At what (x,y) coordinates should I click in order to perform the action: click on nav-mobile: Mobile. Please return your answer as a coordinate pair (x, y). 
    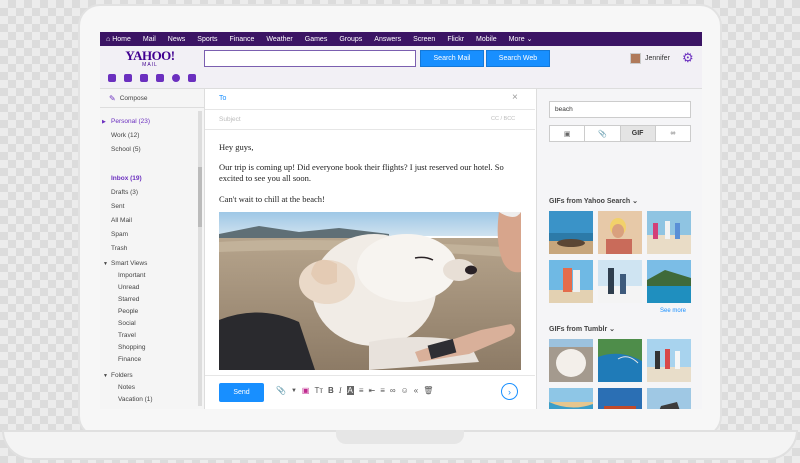
    Looking at the image, I should click on (486, 39).